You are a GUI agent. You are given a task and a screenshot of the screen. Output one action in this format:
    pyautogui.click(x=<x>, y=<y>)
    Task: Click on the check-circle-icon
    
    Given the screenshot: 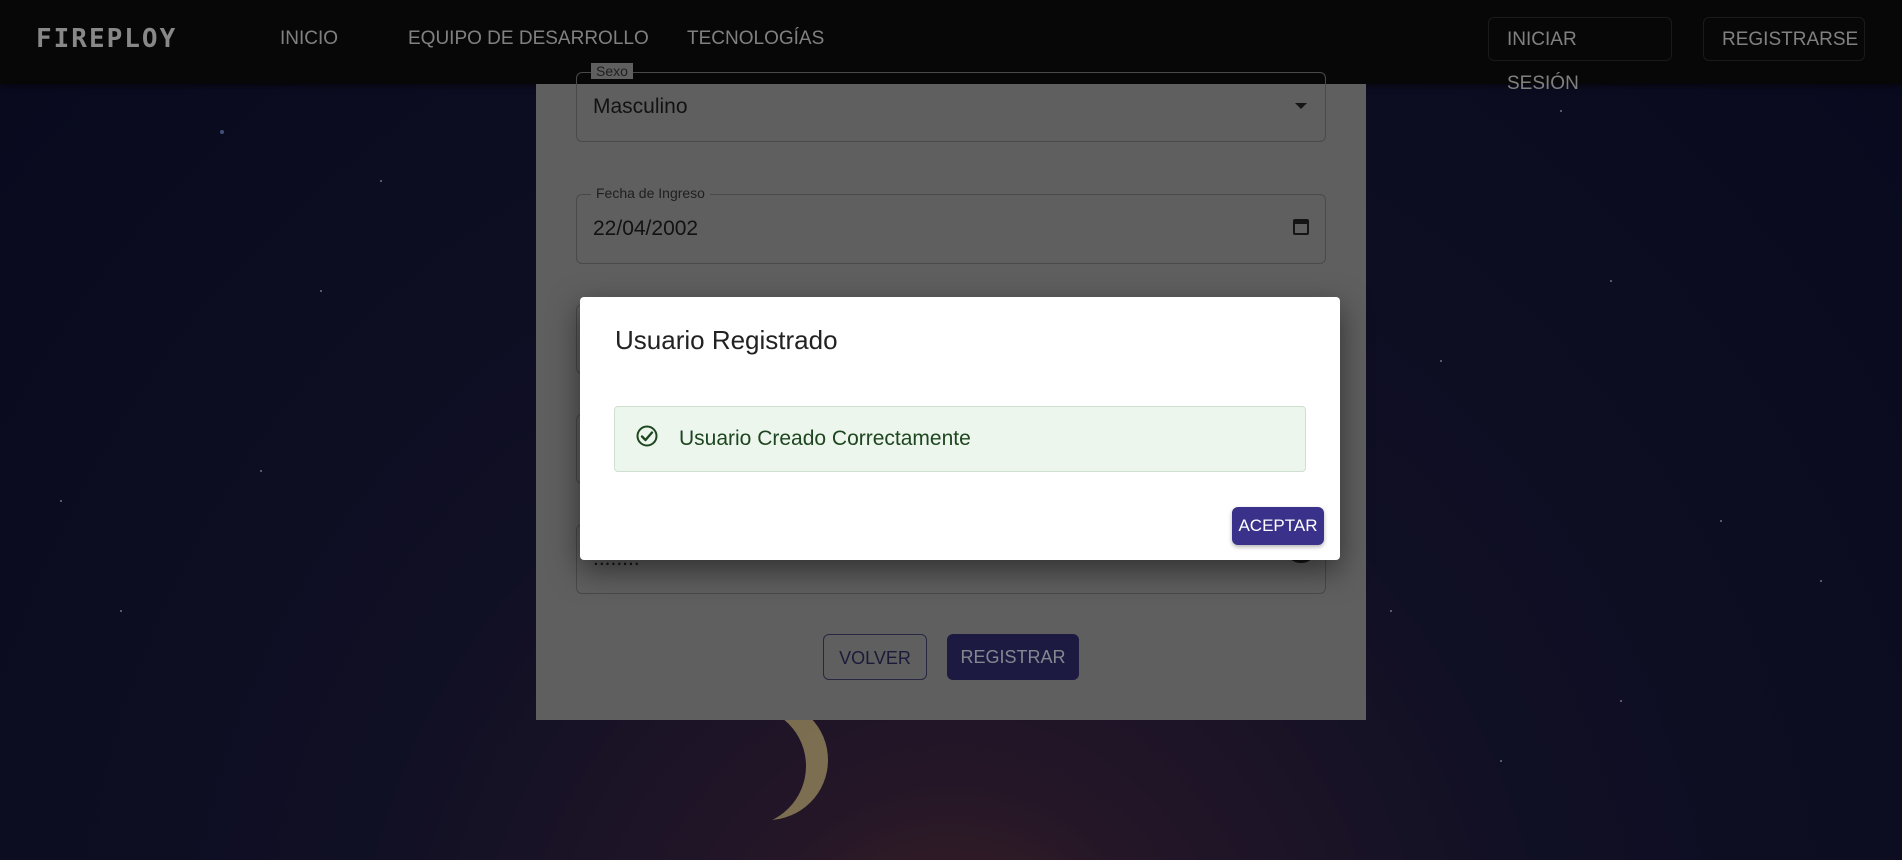 What is the action you would take?
    pyautogui.click(x=647, y=436)
    